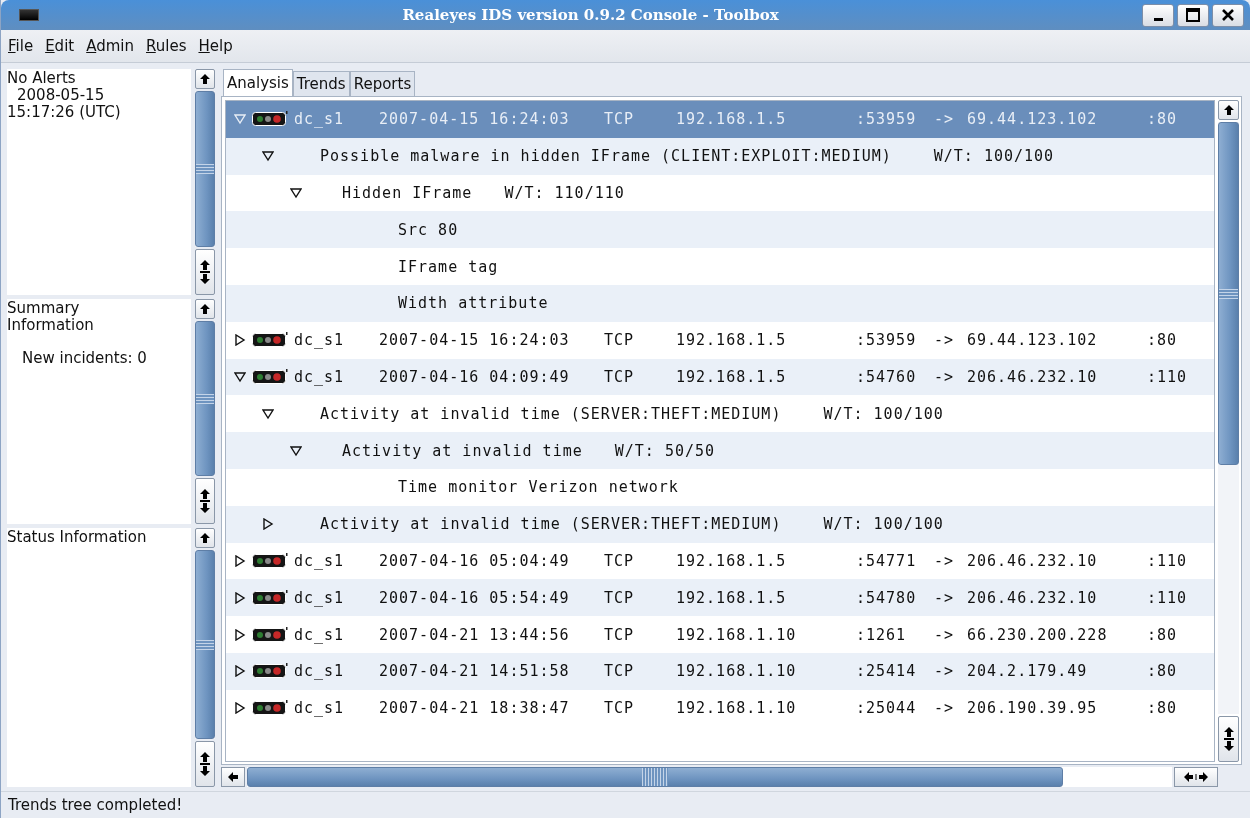  I want to click on datetime-cell-text: 2007-04-16 04:09:49, so click(475, 376).